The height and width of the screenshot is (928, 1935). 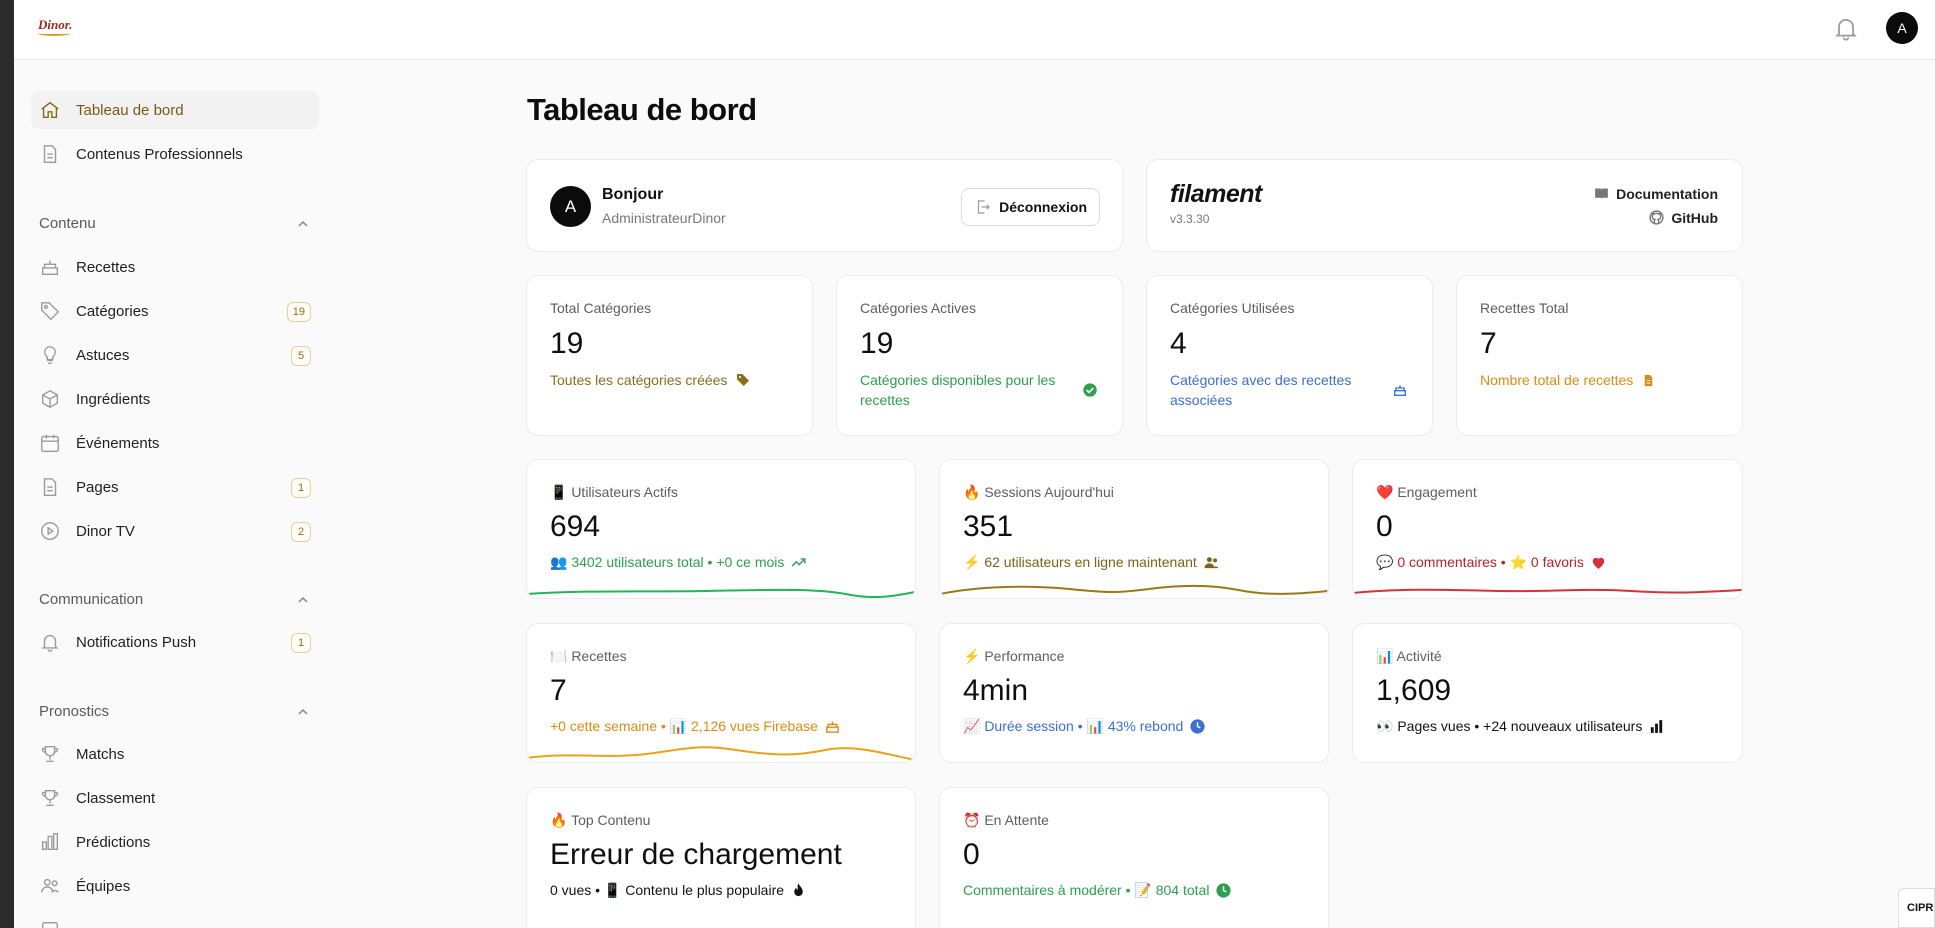 What do you see at coordinates (105, 531) in the screenshot?
I see `sidebar-item-label: Dinor TV` at bounding box center [105, 531].